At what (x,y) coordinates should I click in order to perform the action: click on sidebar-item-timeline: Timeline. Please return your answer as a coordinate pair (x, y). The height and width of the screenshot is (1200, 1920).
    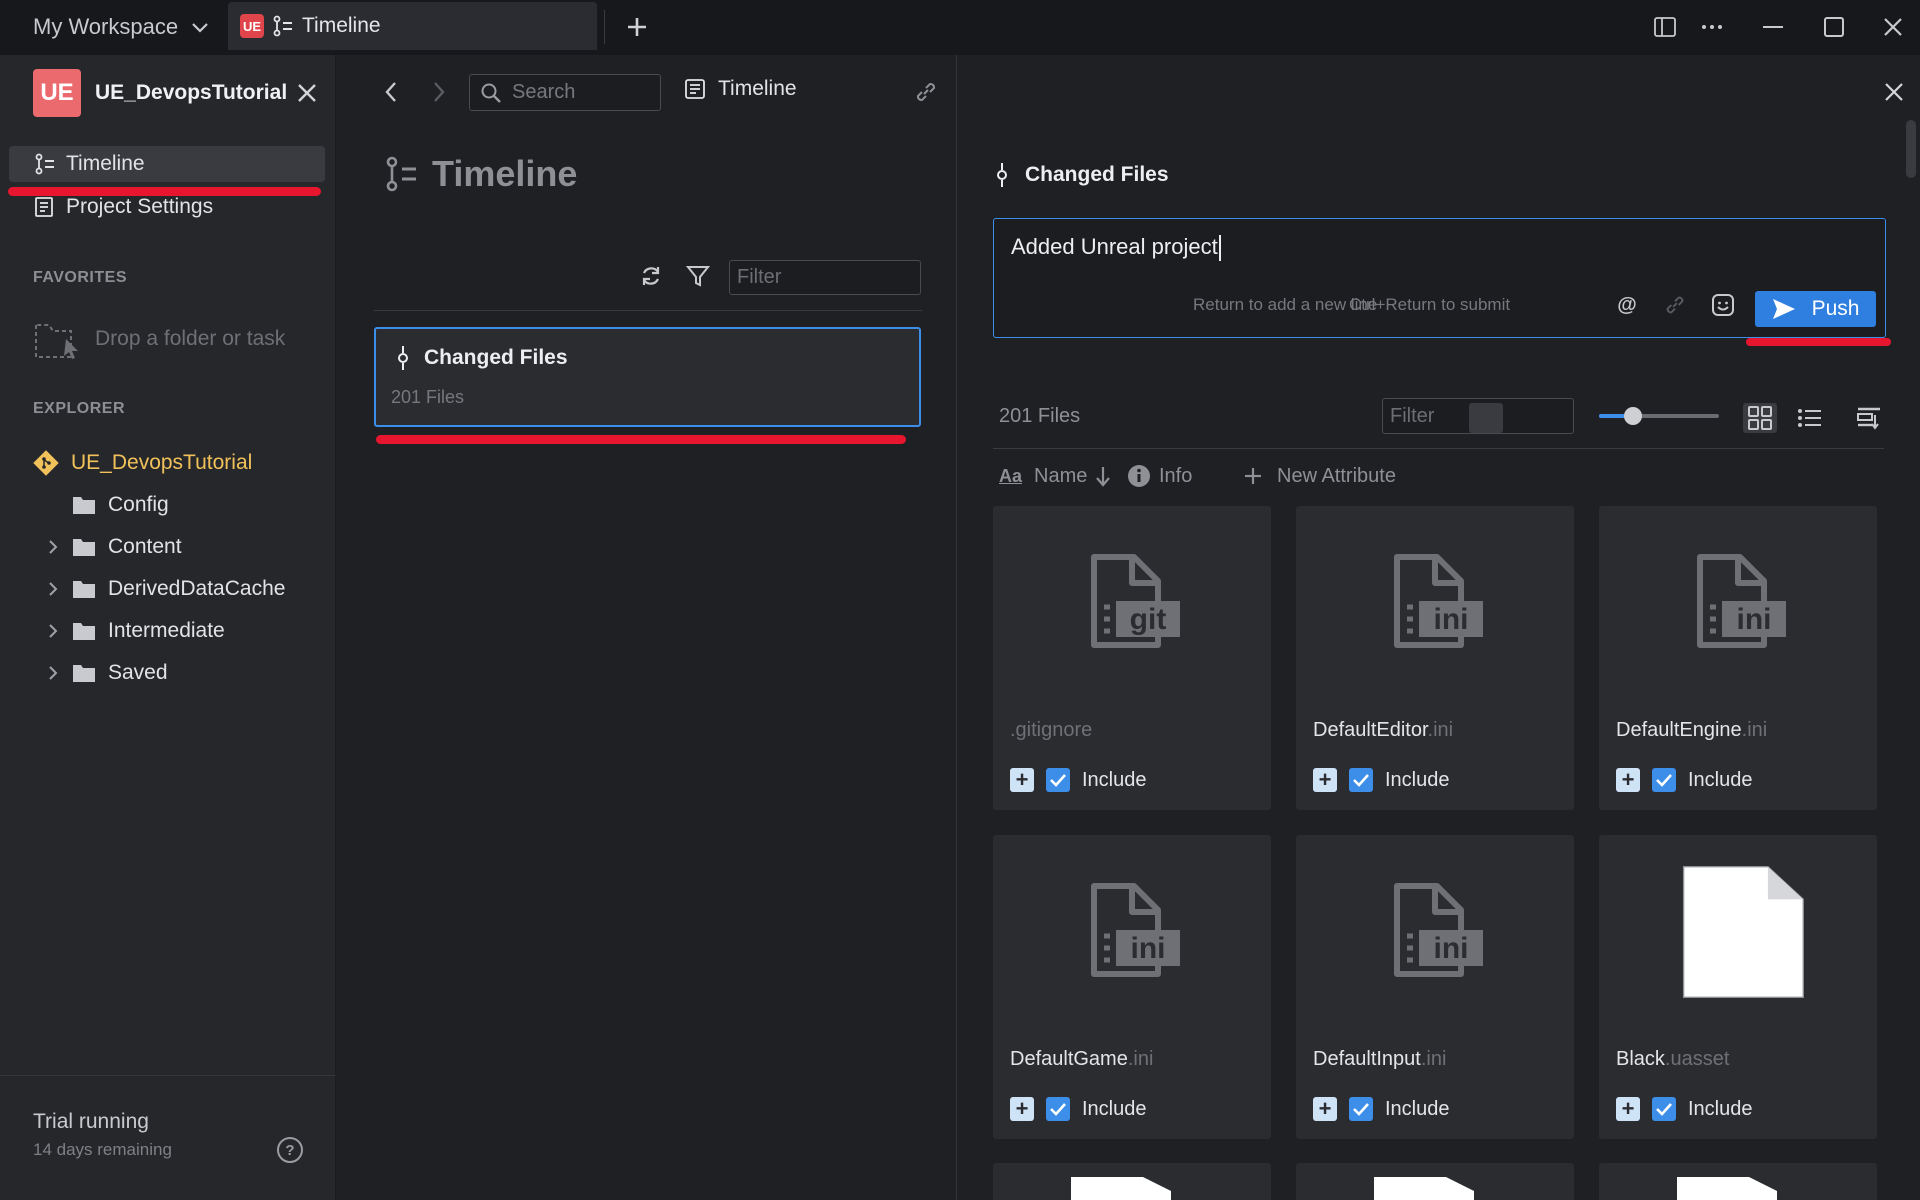
    Looking at the image, I should click on (167, 164).